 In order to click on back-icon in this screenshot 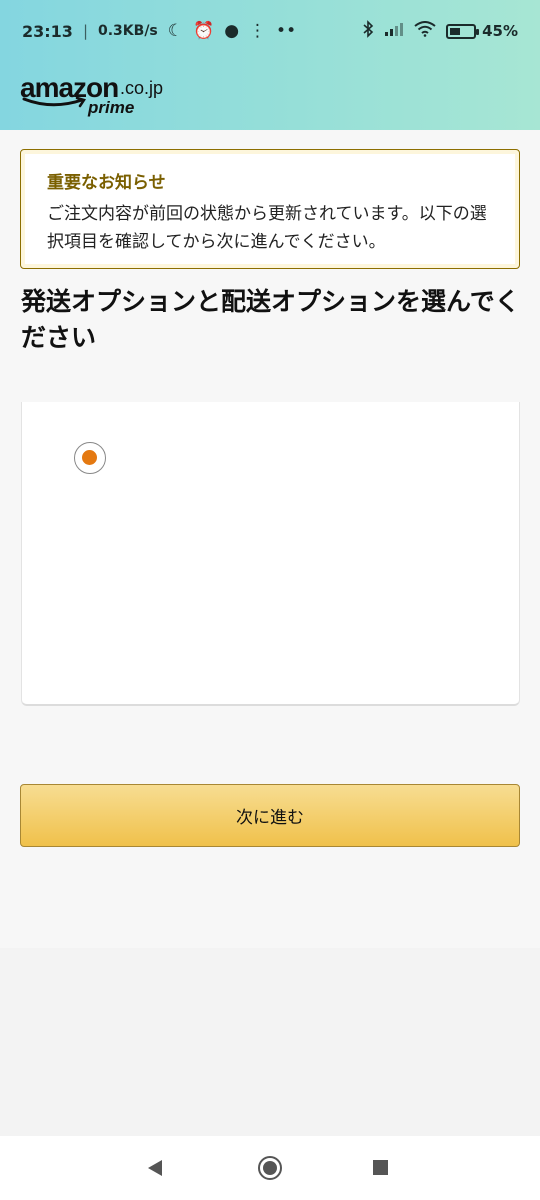, I will do `click(155, 1168)`.